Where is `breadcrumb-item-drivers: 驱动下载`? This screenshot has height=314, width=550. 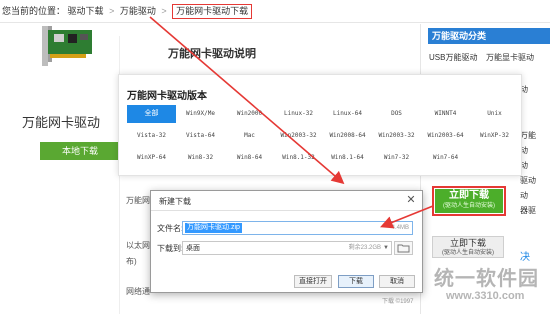 breadcrumb-item-drivers: 驱动下载 is located at coordinates (86, 11).